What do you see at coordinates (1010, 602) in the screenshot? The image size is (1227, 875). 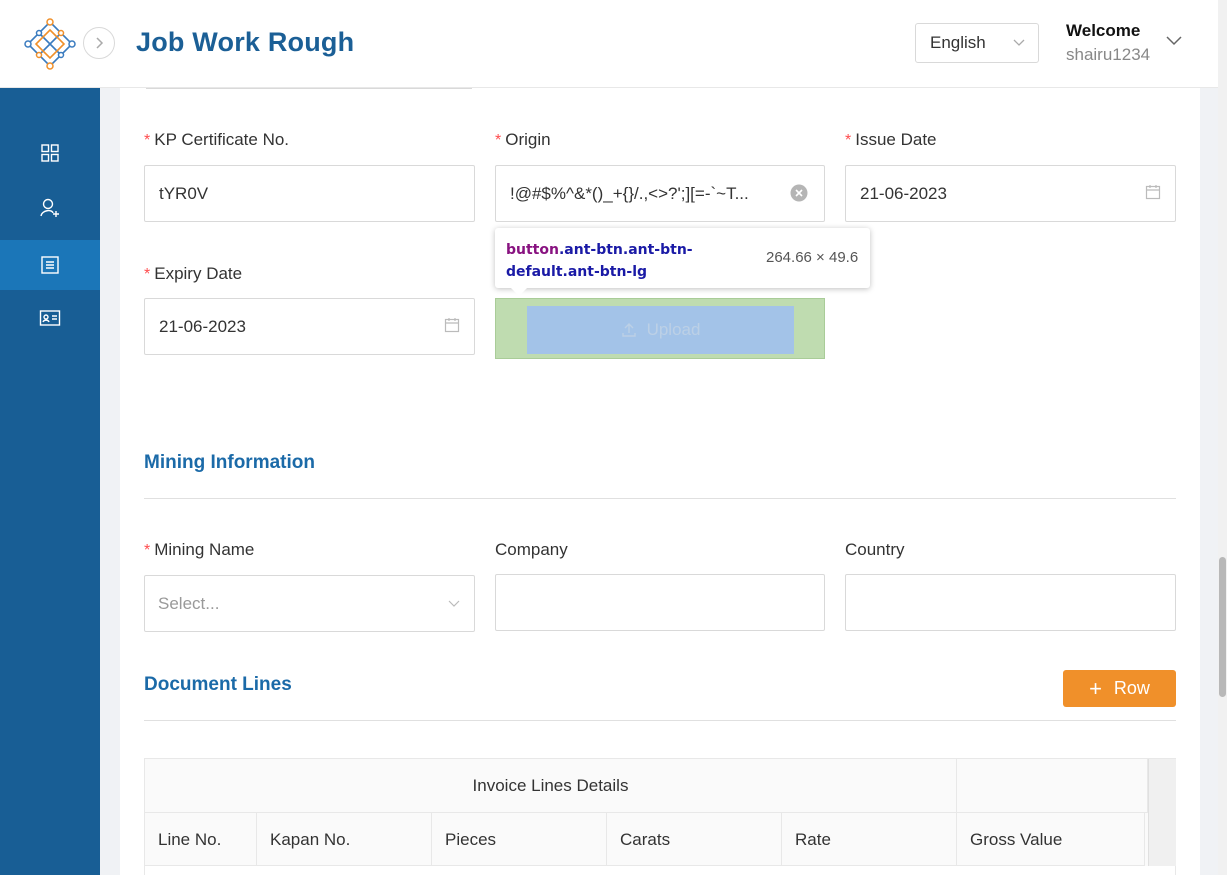 I see `country-input` at bounding box center [1010, 602].